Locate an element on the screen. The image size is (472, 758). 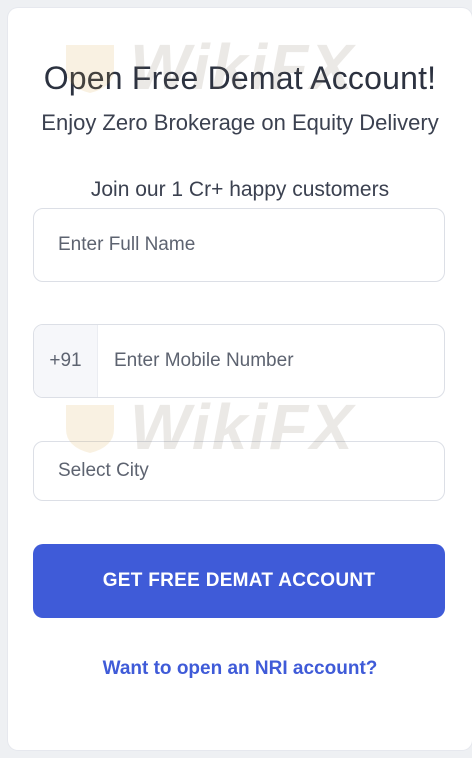
city-select-placeholder: Select City is located at coordinates (103, 470).